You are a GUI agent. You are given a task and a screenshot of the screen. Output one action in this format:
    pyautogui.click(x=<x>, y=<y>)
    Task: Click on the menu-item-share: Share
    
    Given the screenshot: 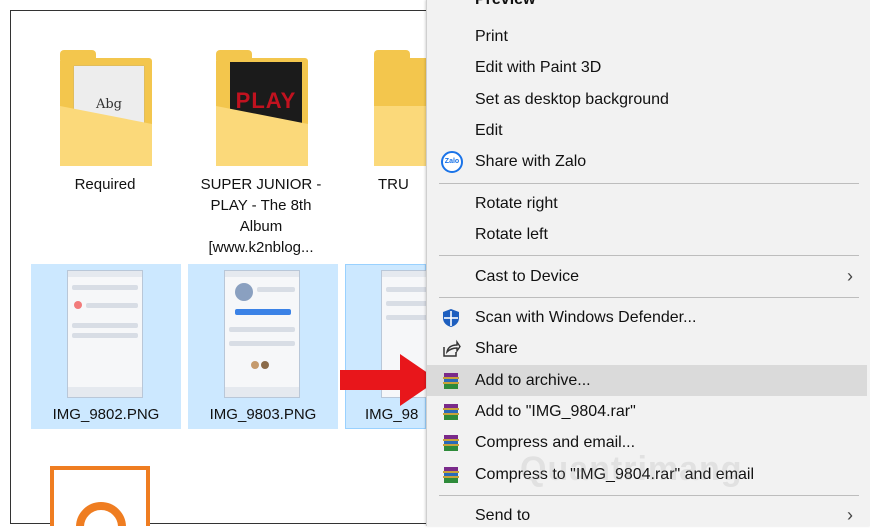 What is the action you would take?
    pyautogui.click(x=647, y=348)
    